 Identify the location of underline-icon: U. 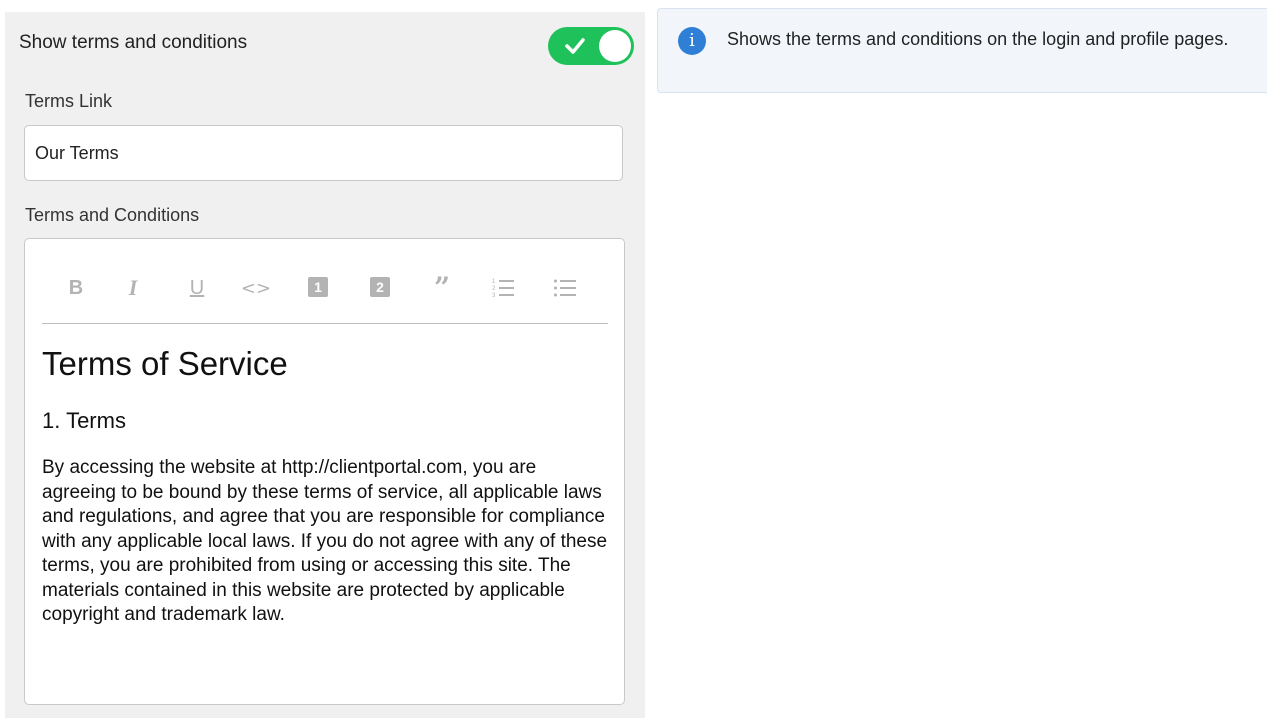
(197, 288).